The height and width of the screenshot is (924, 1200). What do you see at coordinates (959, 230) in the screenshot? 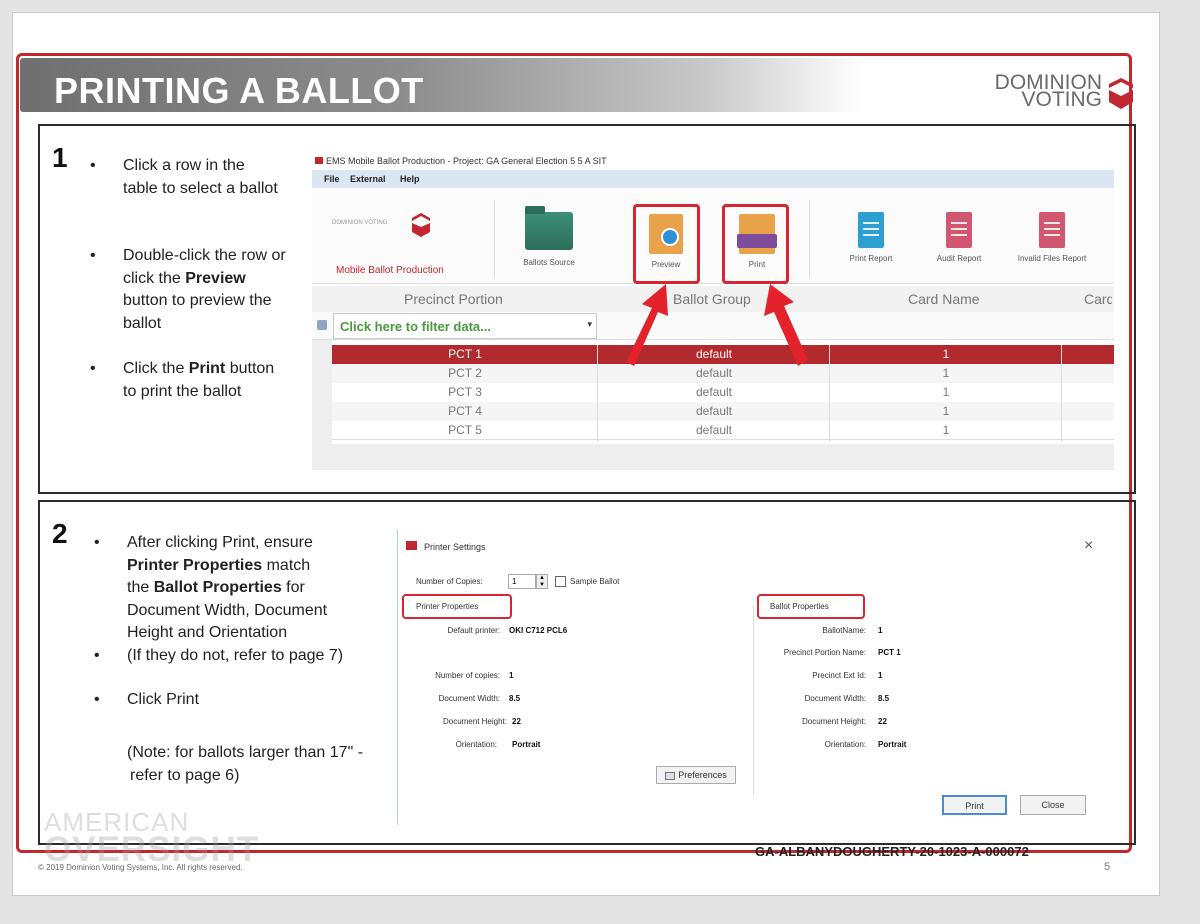
I see `audit-report-icon` at bounding box center [959, 230].